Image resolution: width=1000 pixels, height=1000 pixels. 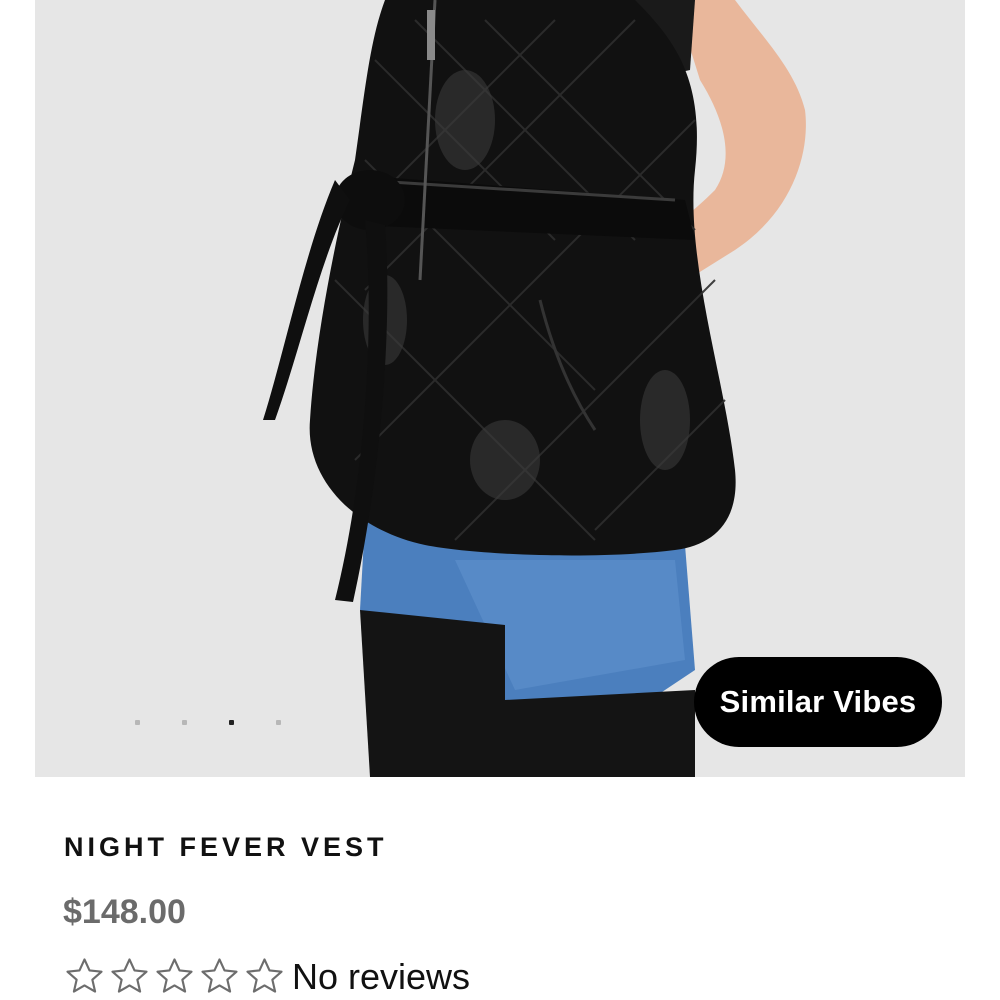 What do you see at coordinates (124, 912) in the screenshot?
I see `product-price: $148.00` at bounding box center [124, 912].